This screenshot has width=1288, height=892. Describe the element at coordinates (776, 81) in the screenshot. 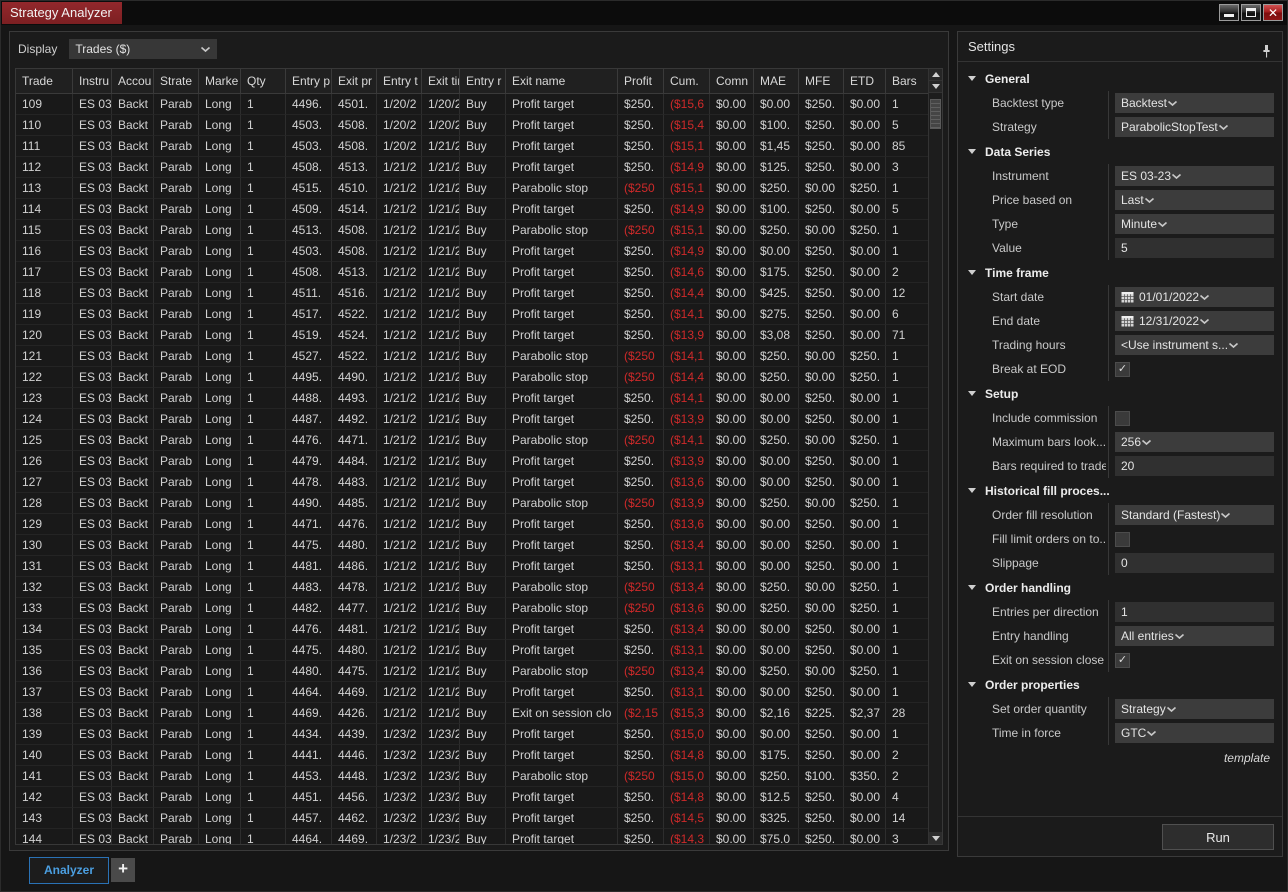

I see `column-header-mae: MAE` at that location.